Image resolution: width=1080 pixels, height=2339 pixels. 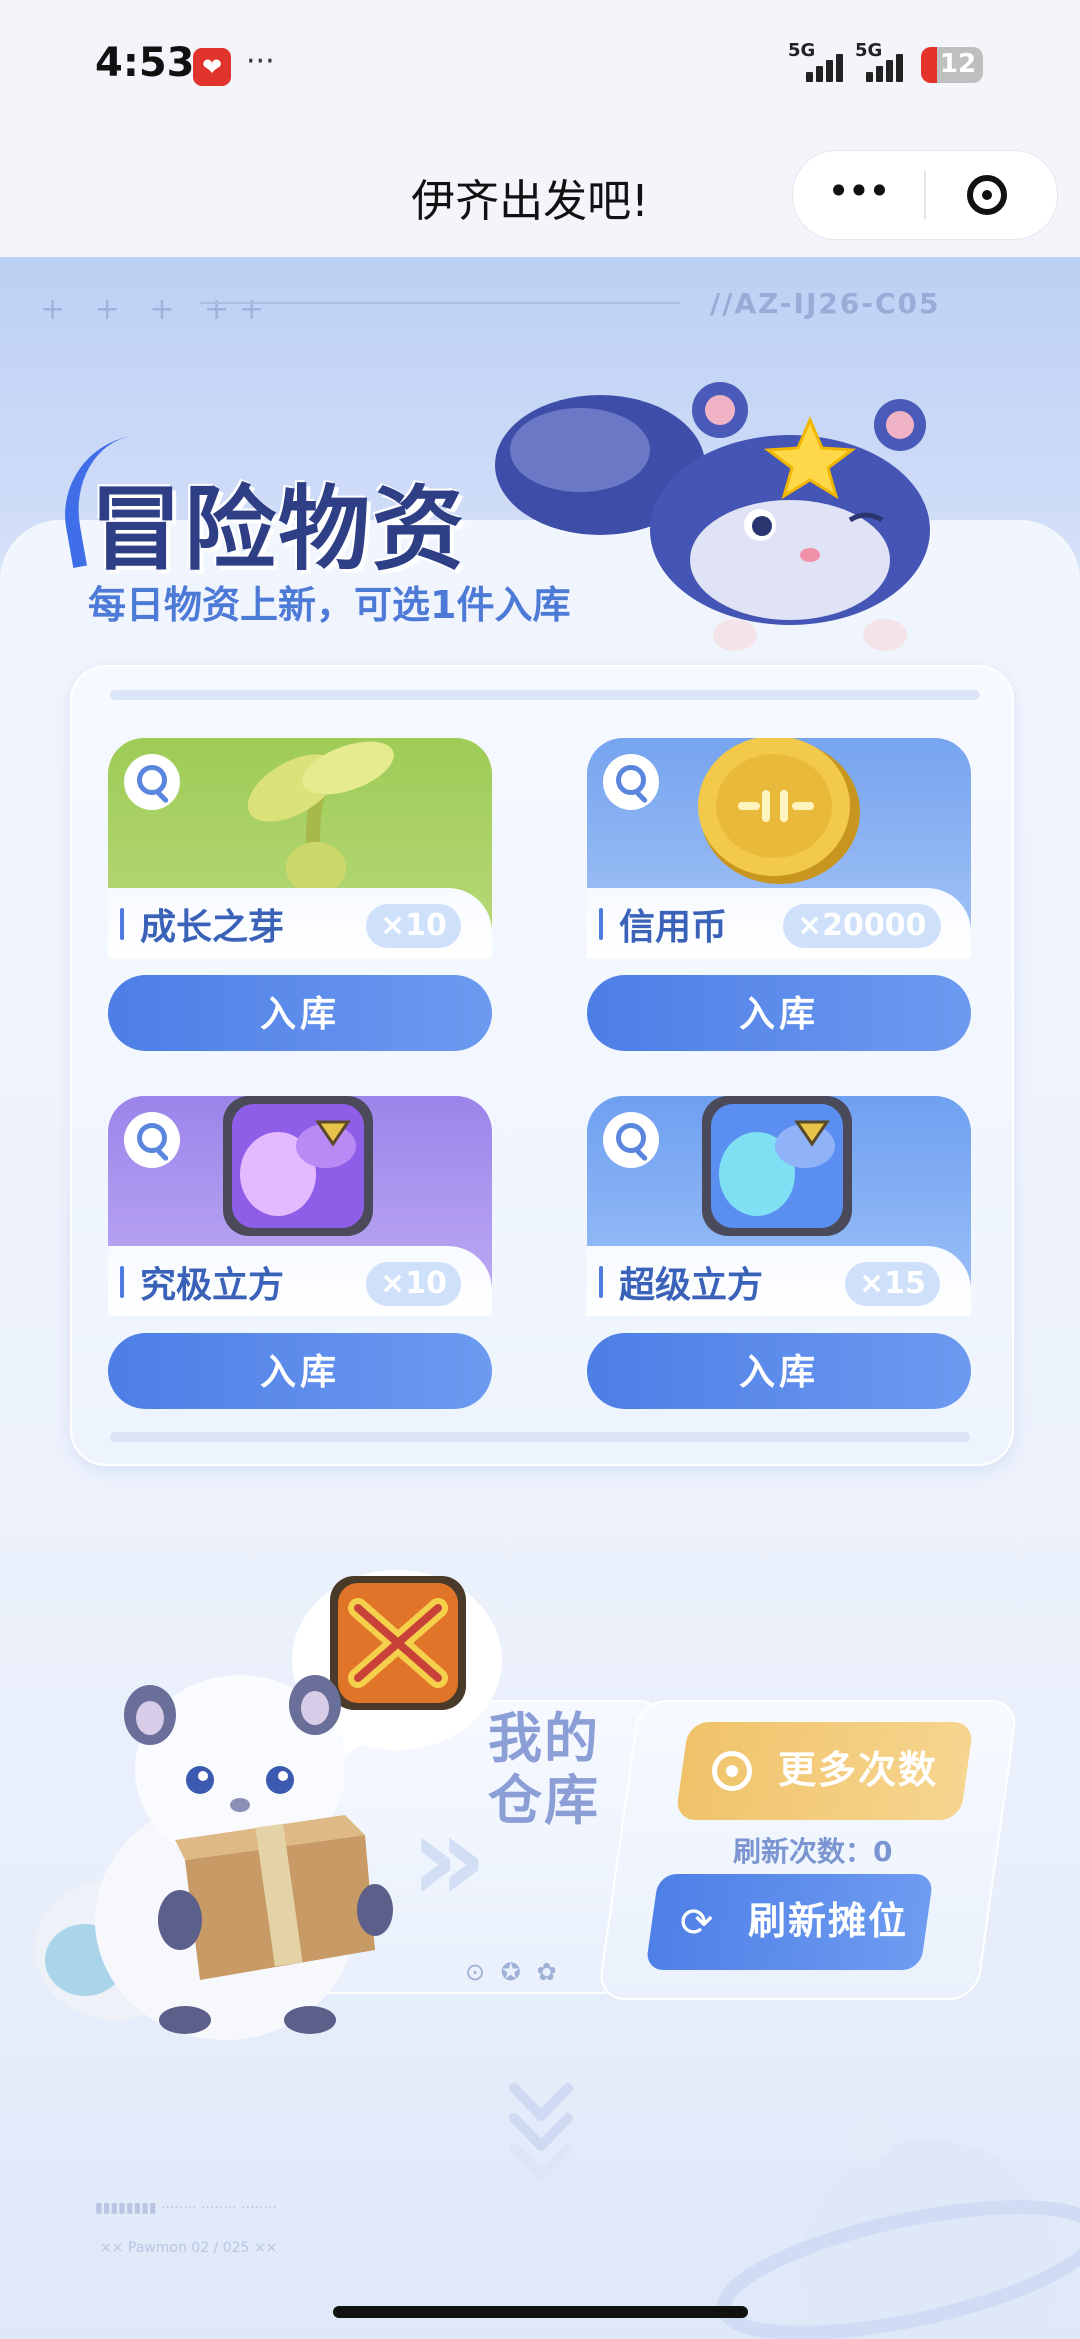 I want to click on close-miniprogram-button, so click(x=987, y=195).